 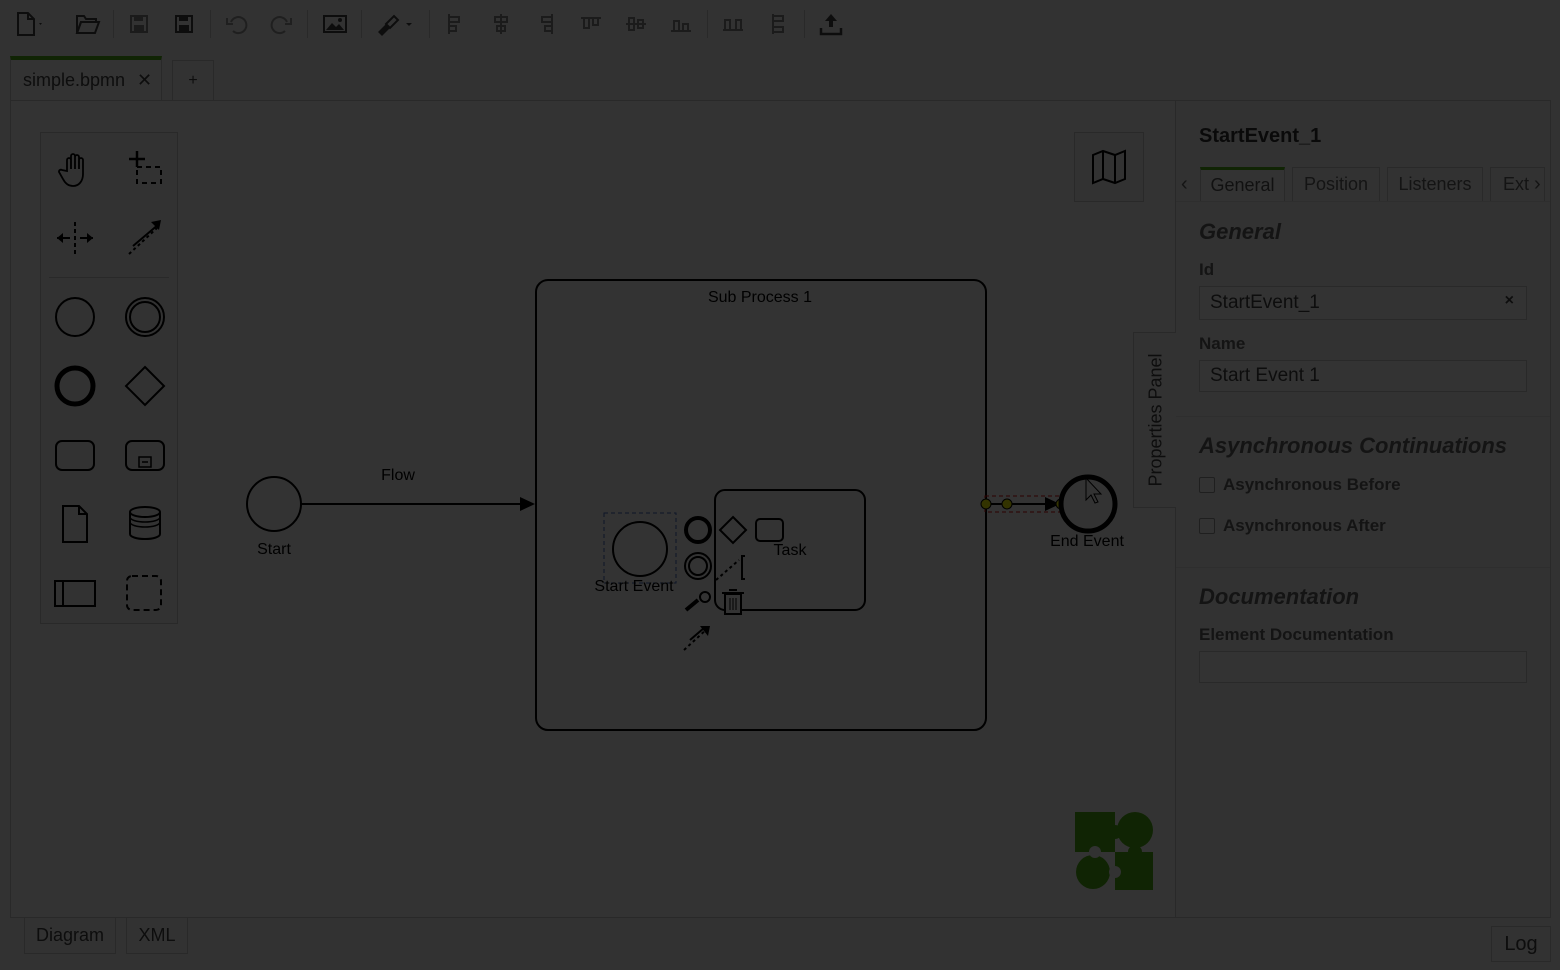 What do you see at coordinates (145, 238) in the screenshot?
I see `global-connect-icon` at bounding box center [145, 238].